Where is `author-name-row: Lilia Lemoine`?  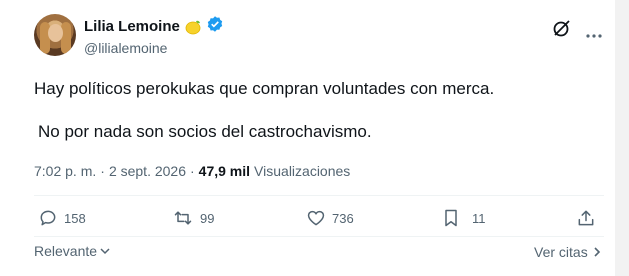
author-name-row: Lilia Lemoine is located at coordinates (154, 26).